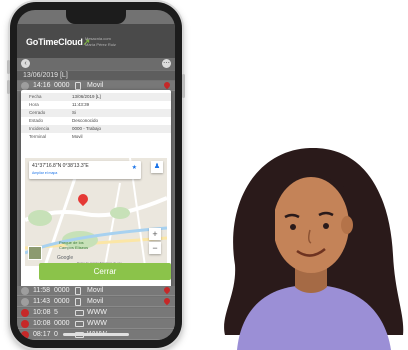  What do you see at coordinates (96, 105) in the screenshot?
I see `detail-row: Hora 11:43:39` at bounding box center [96, 105].